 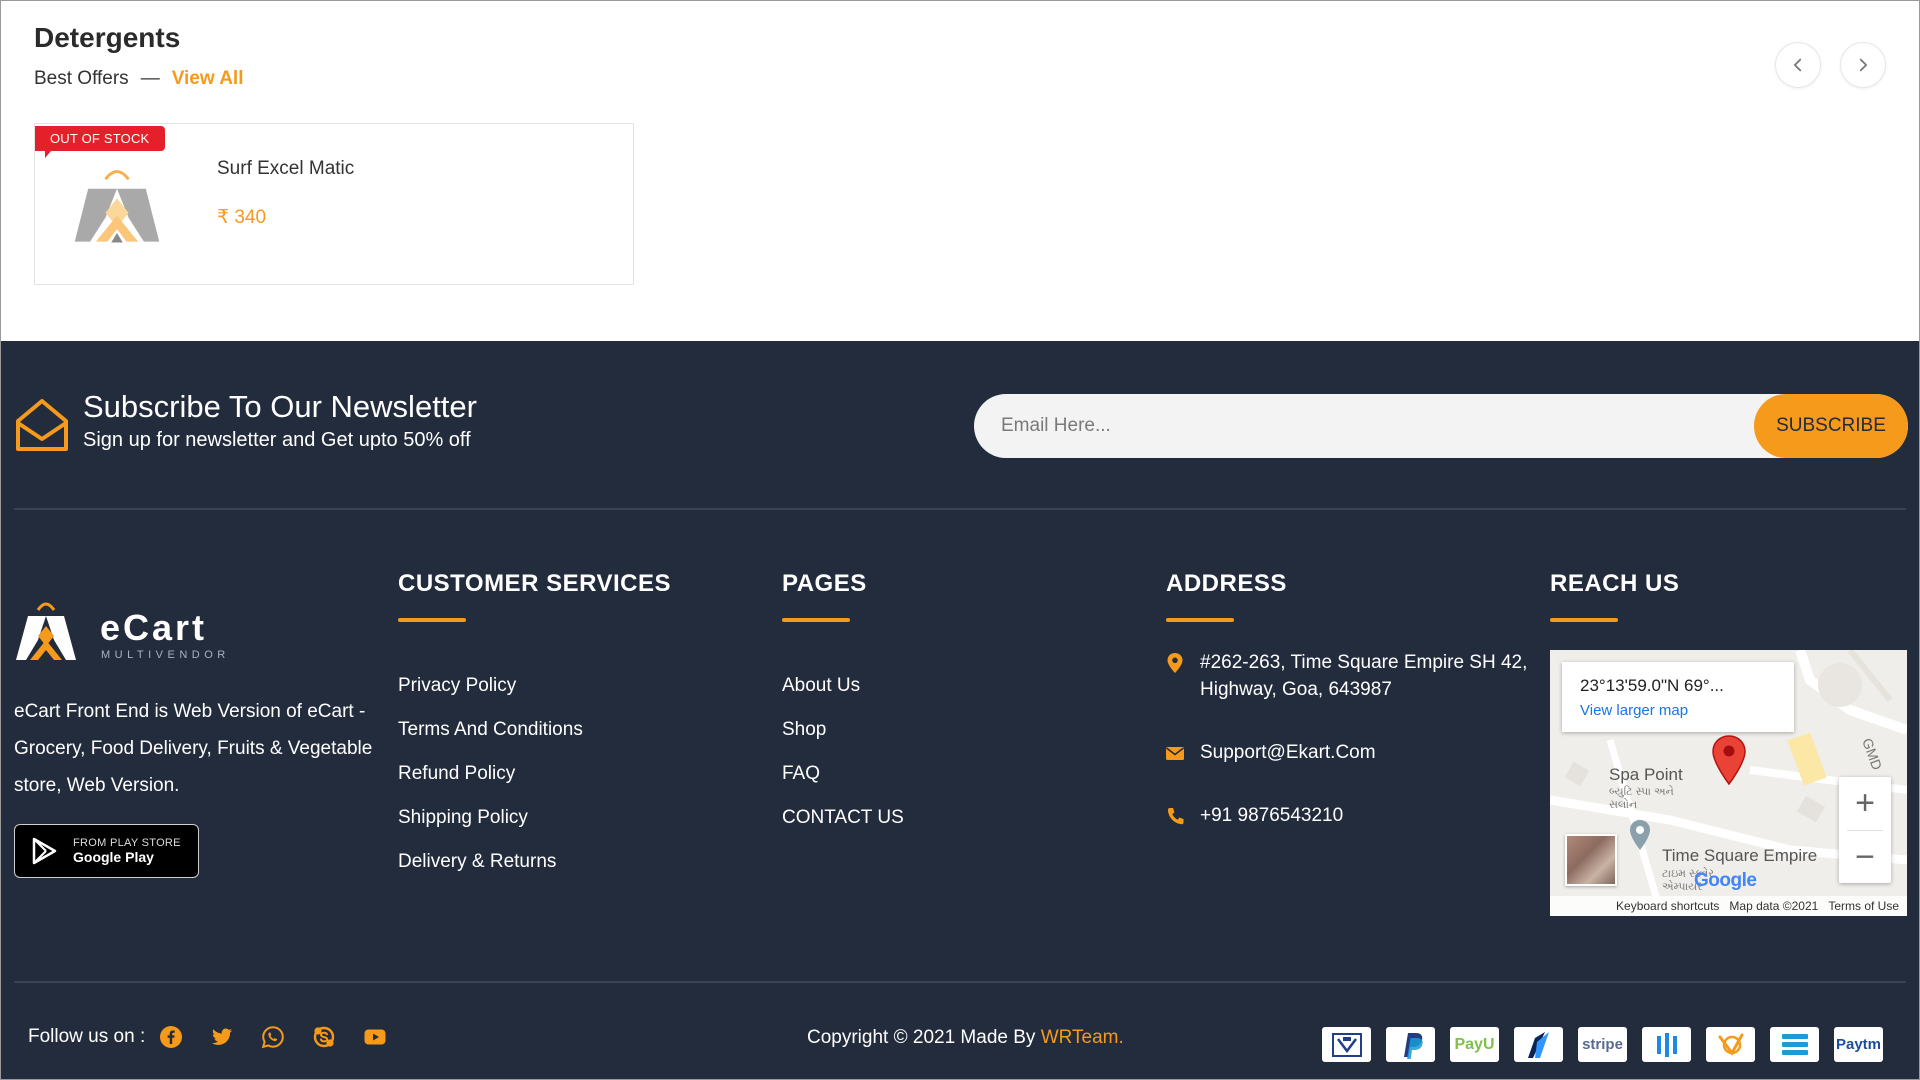 What do you see at coordinates (1774, 906) in the screenshot?
I see `map-data-text: Map data ©2021` at bounding box center [1774, 906].